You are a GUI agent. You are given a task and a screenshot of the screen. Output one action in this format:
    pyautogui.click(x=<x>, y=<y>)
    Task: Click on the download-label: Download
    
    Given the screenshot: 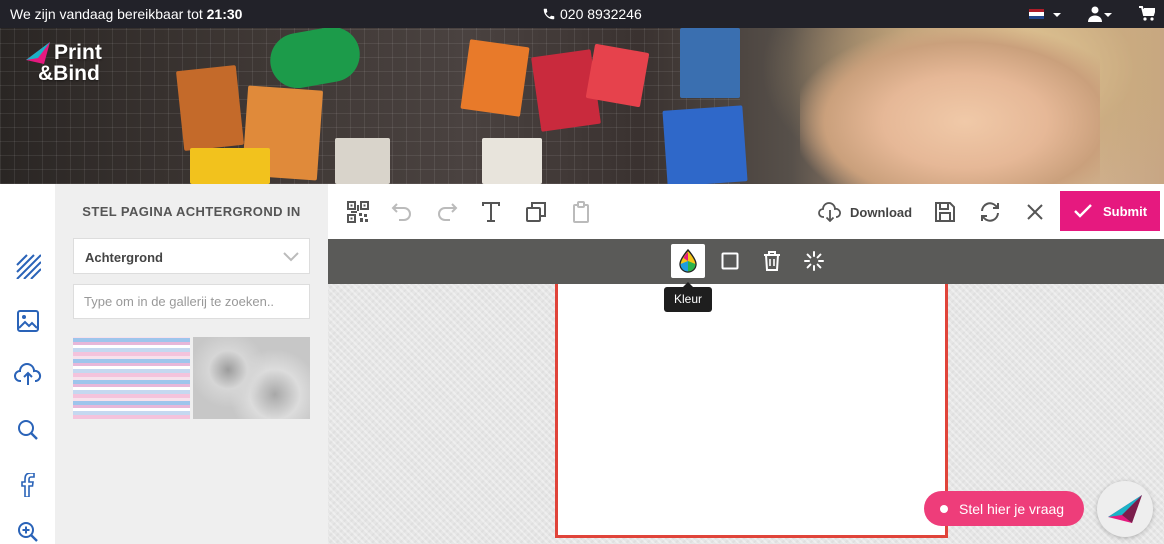 What is the action you would take?
    pyautogui.click(x=881, y=212)
    